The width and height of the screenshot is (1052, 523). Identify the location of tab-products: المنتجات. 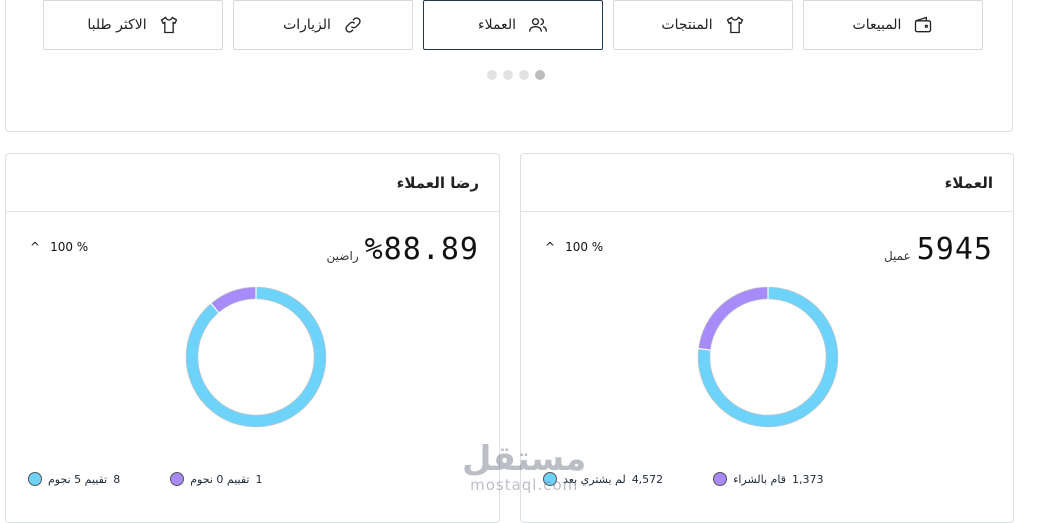
(703, 25).